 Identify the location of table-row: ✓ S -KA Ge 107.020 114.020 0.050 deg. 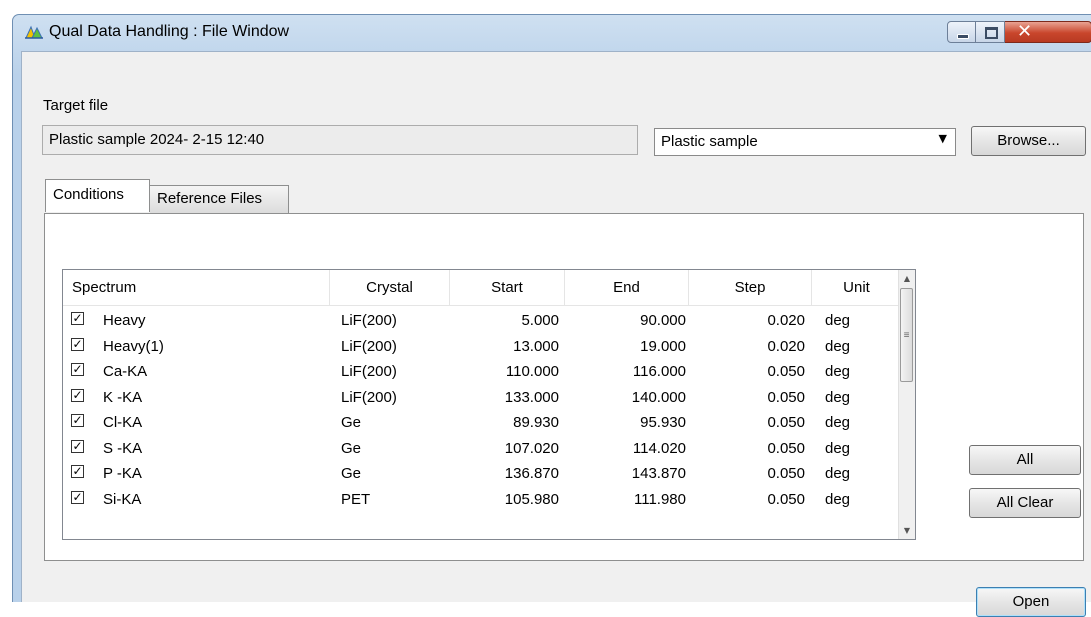
(482, 449).